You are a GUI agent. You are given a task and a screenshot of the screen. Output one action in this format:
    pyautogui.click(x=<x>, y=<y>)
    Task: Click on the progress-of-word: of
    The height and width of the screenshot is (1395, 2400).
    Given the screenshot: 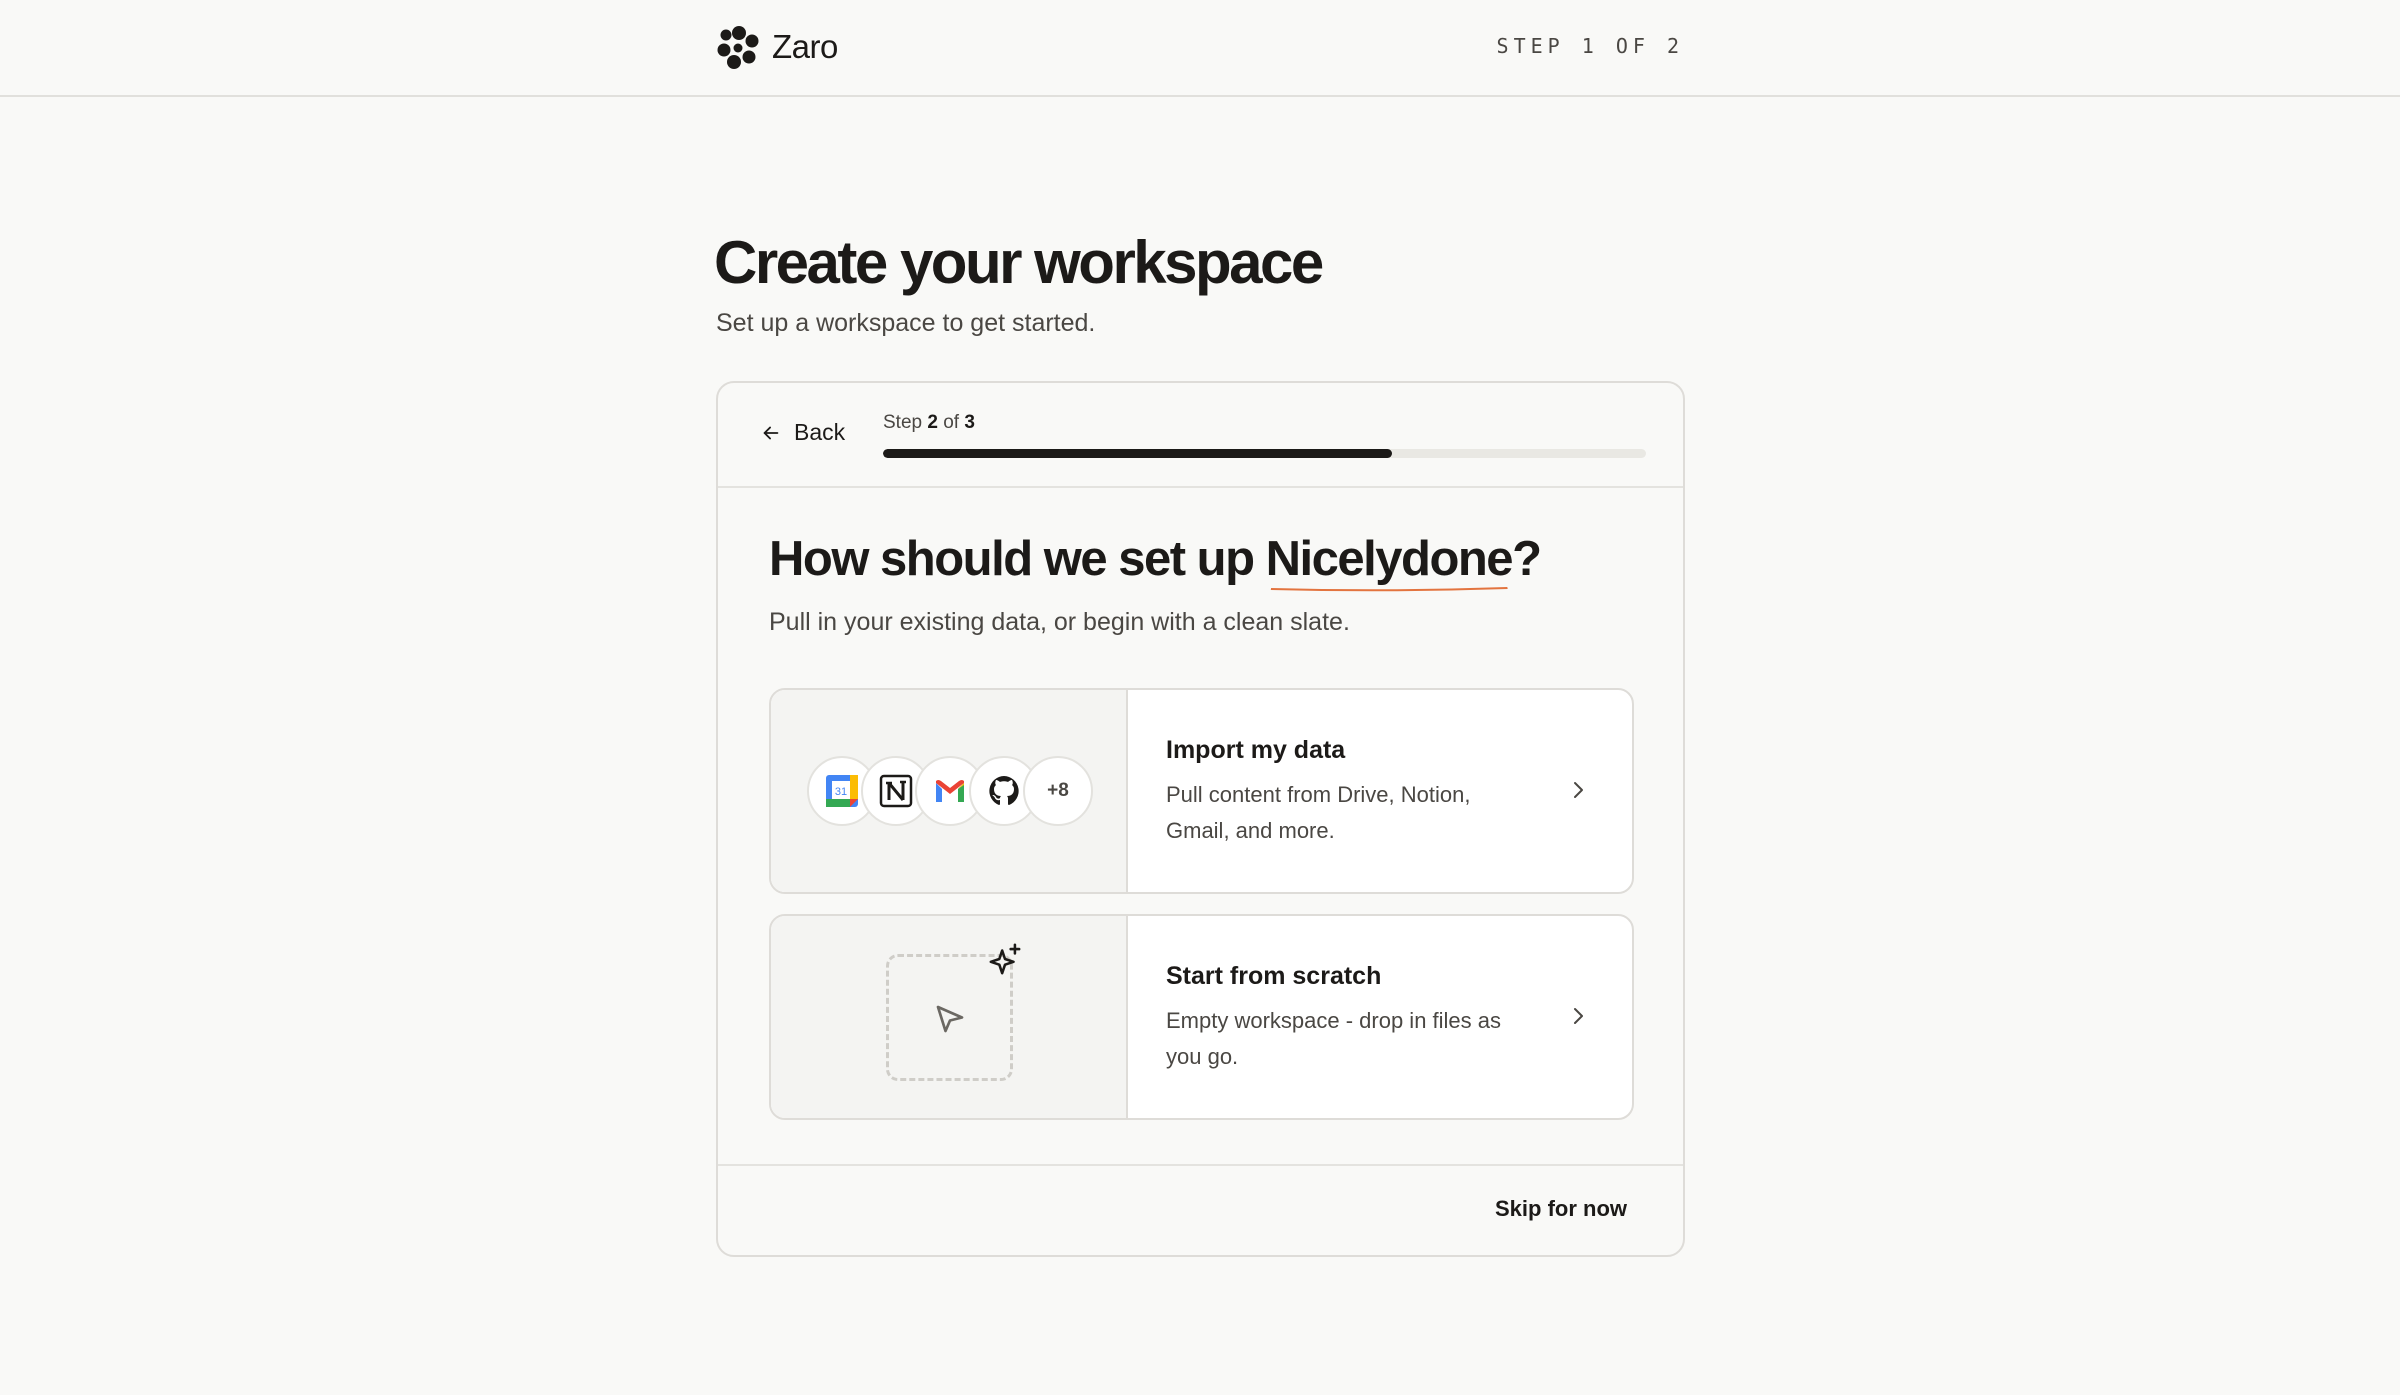 What is the action you would take?
    pyautogui.click(x=951, y=422)
    